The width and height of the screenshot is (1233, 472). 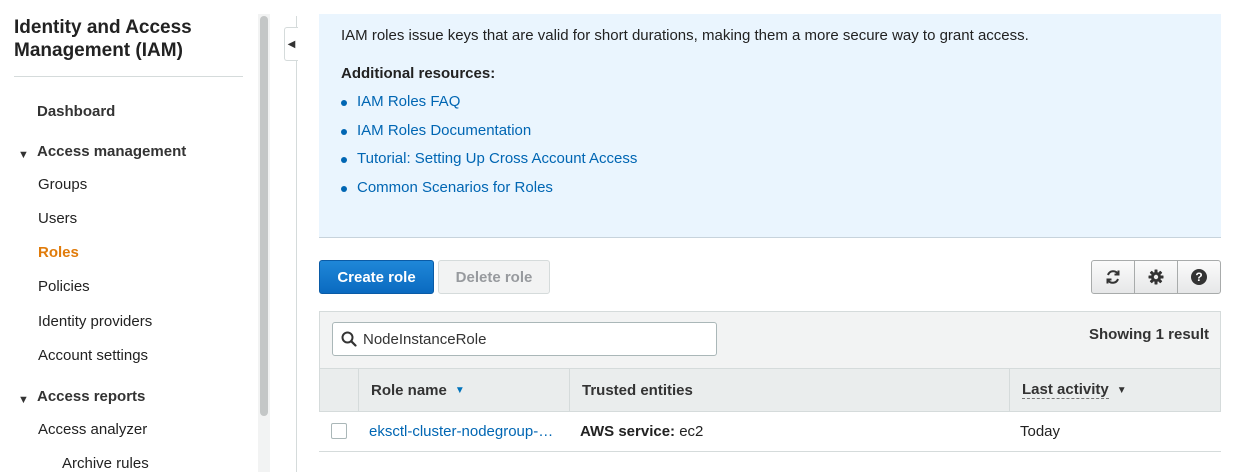 What do you see at coordinates (103, 39) in the screenshot?
I see `sidebar-title: Identity and Access Management (IAM)` at bounding box center [103, 39].